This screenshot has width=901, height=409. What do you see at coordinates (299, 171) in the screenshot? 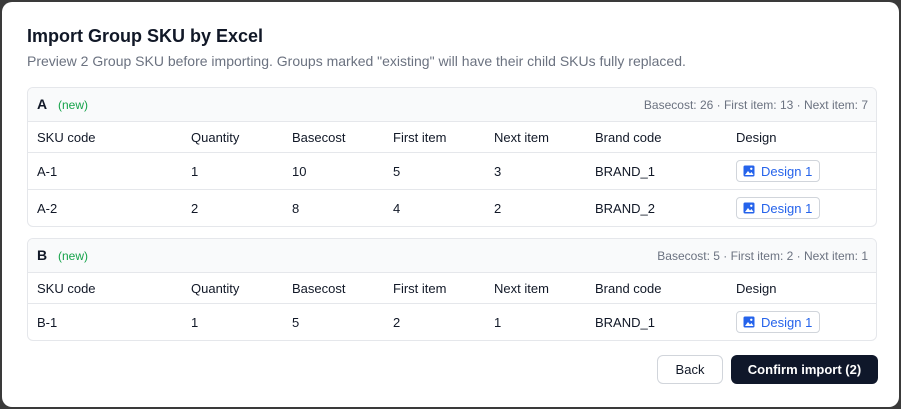
I see `basecost-cell: 10` at bounding box center [299, 171].